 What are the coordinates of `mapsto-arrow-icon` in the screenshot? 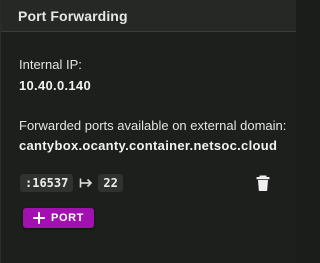 It's located at (86, 183).